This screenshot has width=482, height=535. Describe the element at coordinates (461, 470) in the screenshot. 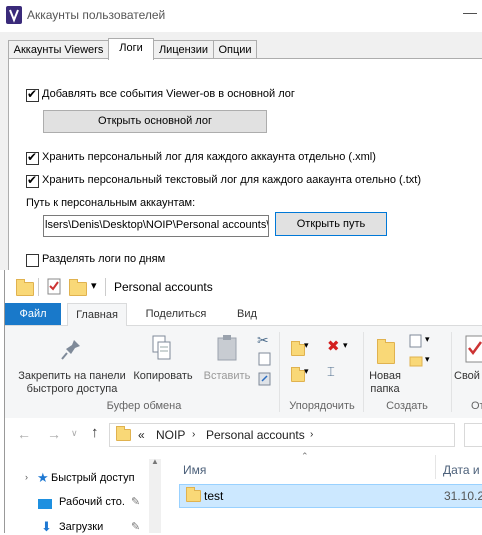

I see `column-date: Дата и` at that location.